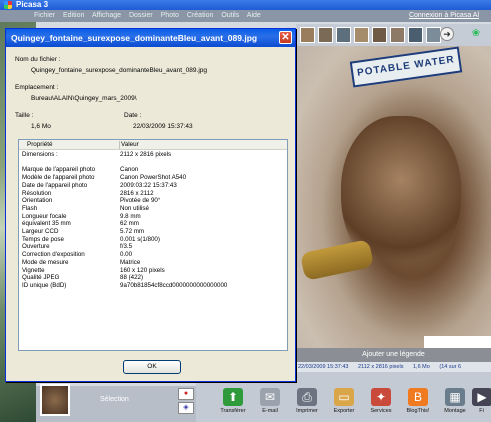 The image size is (491, 422). What do you see at coordinates (152, 367) in the screenshot?
I see `ok-button: OK` at bounding box center [152, 367].